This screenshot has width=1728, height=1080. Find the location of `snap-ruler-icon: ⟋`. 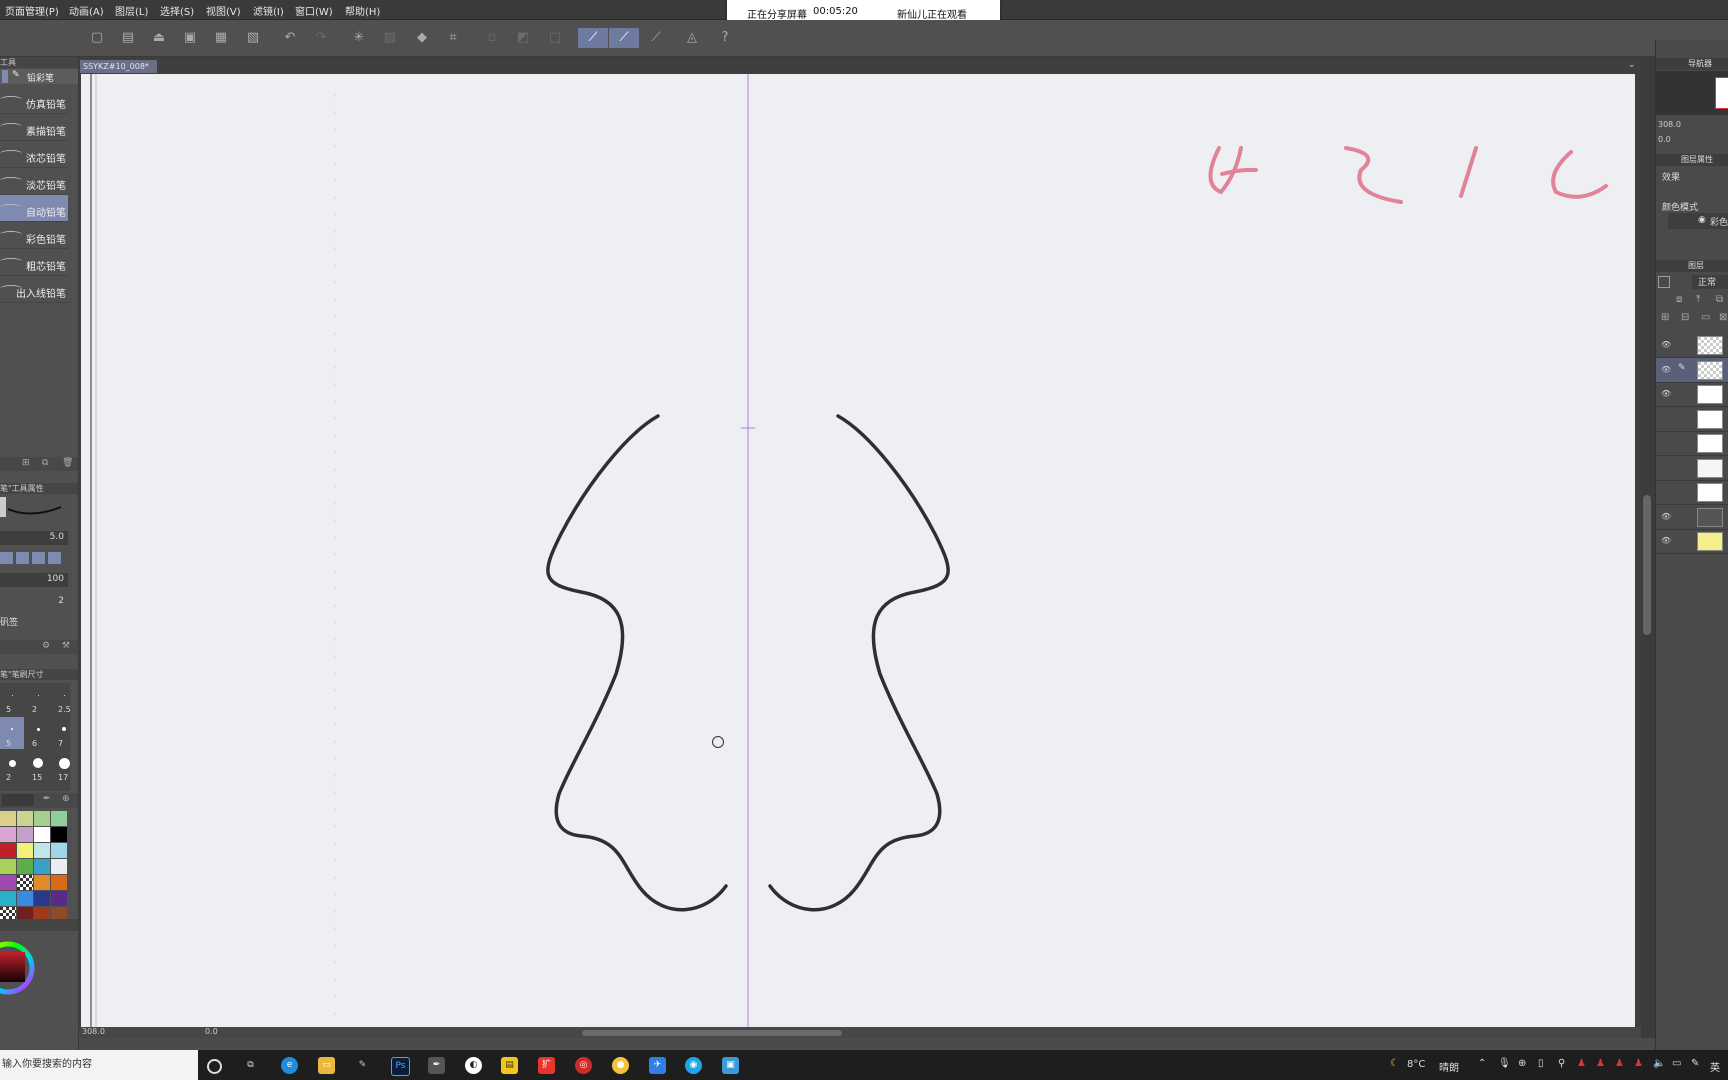

snap-ruler-icon: ⟋ is located at coordinates (593, 38).